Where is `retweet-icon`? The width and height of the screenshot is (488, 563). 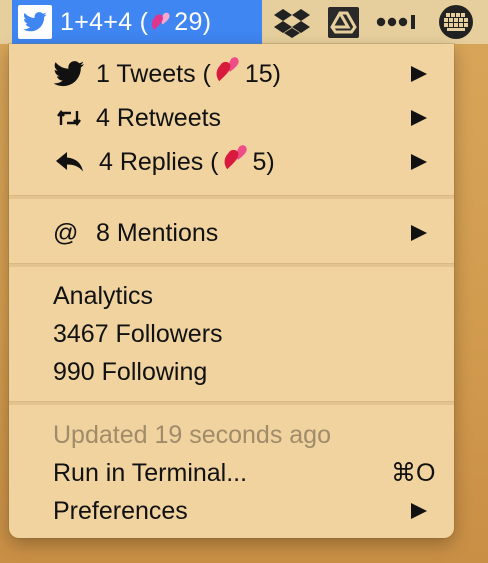
retweet-icon is located at coordinates (69, 118).